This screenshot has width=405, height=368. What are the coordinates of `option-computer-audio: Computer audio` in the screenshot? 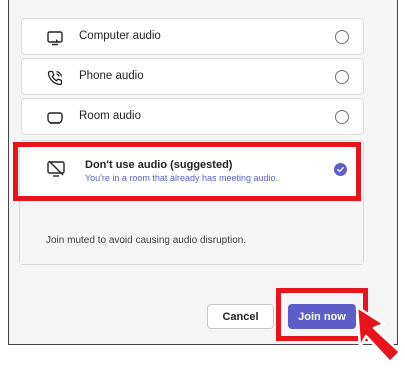 It's located at (192, 36).